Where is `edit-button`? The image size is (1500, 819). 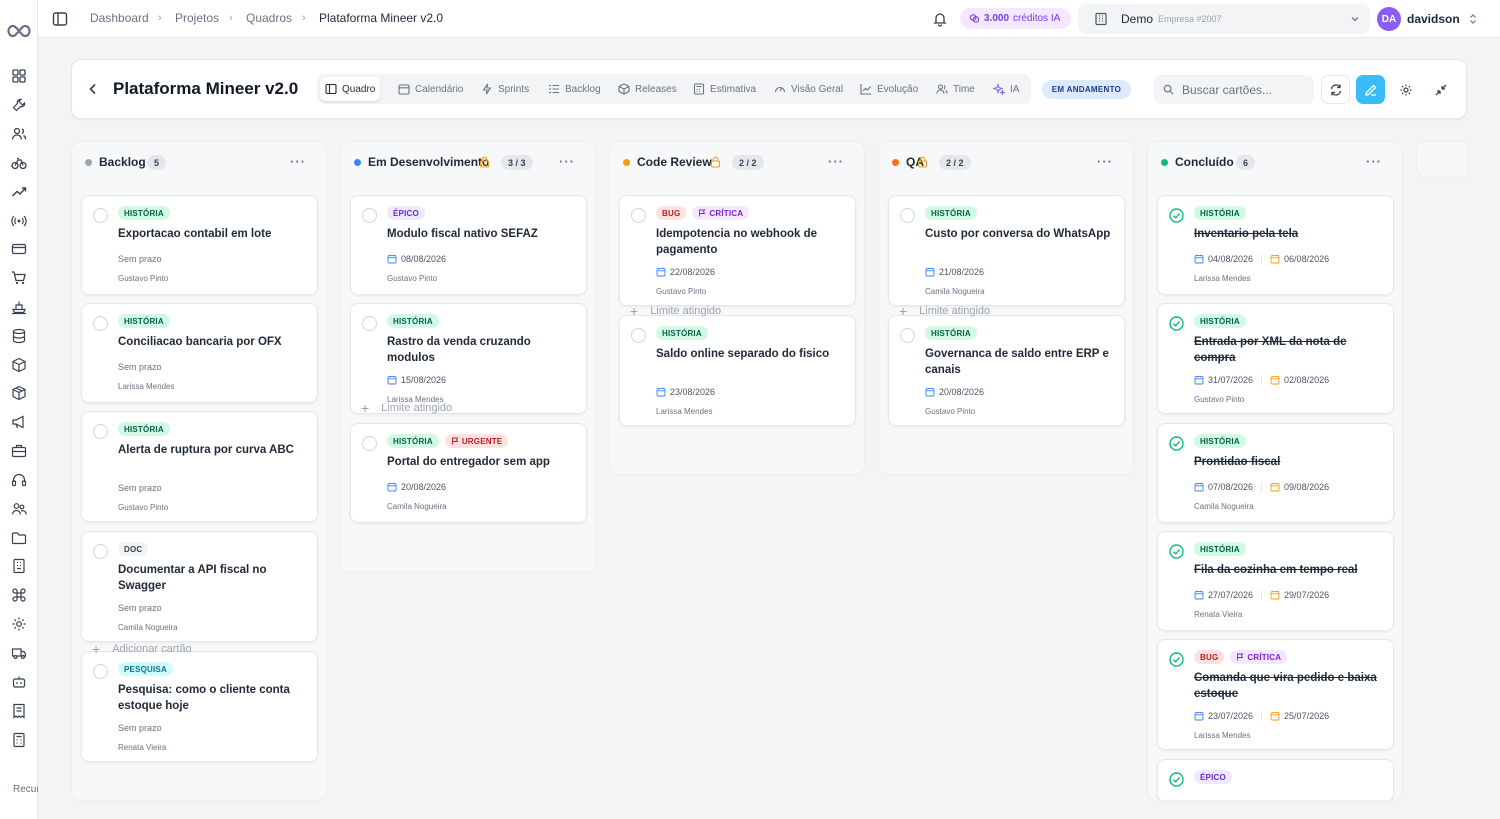 edit-button is located at coordinates (1370, 89).